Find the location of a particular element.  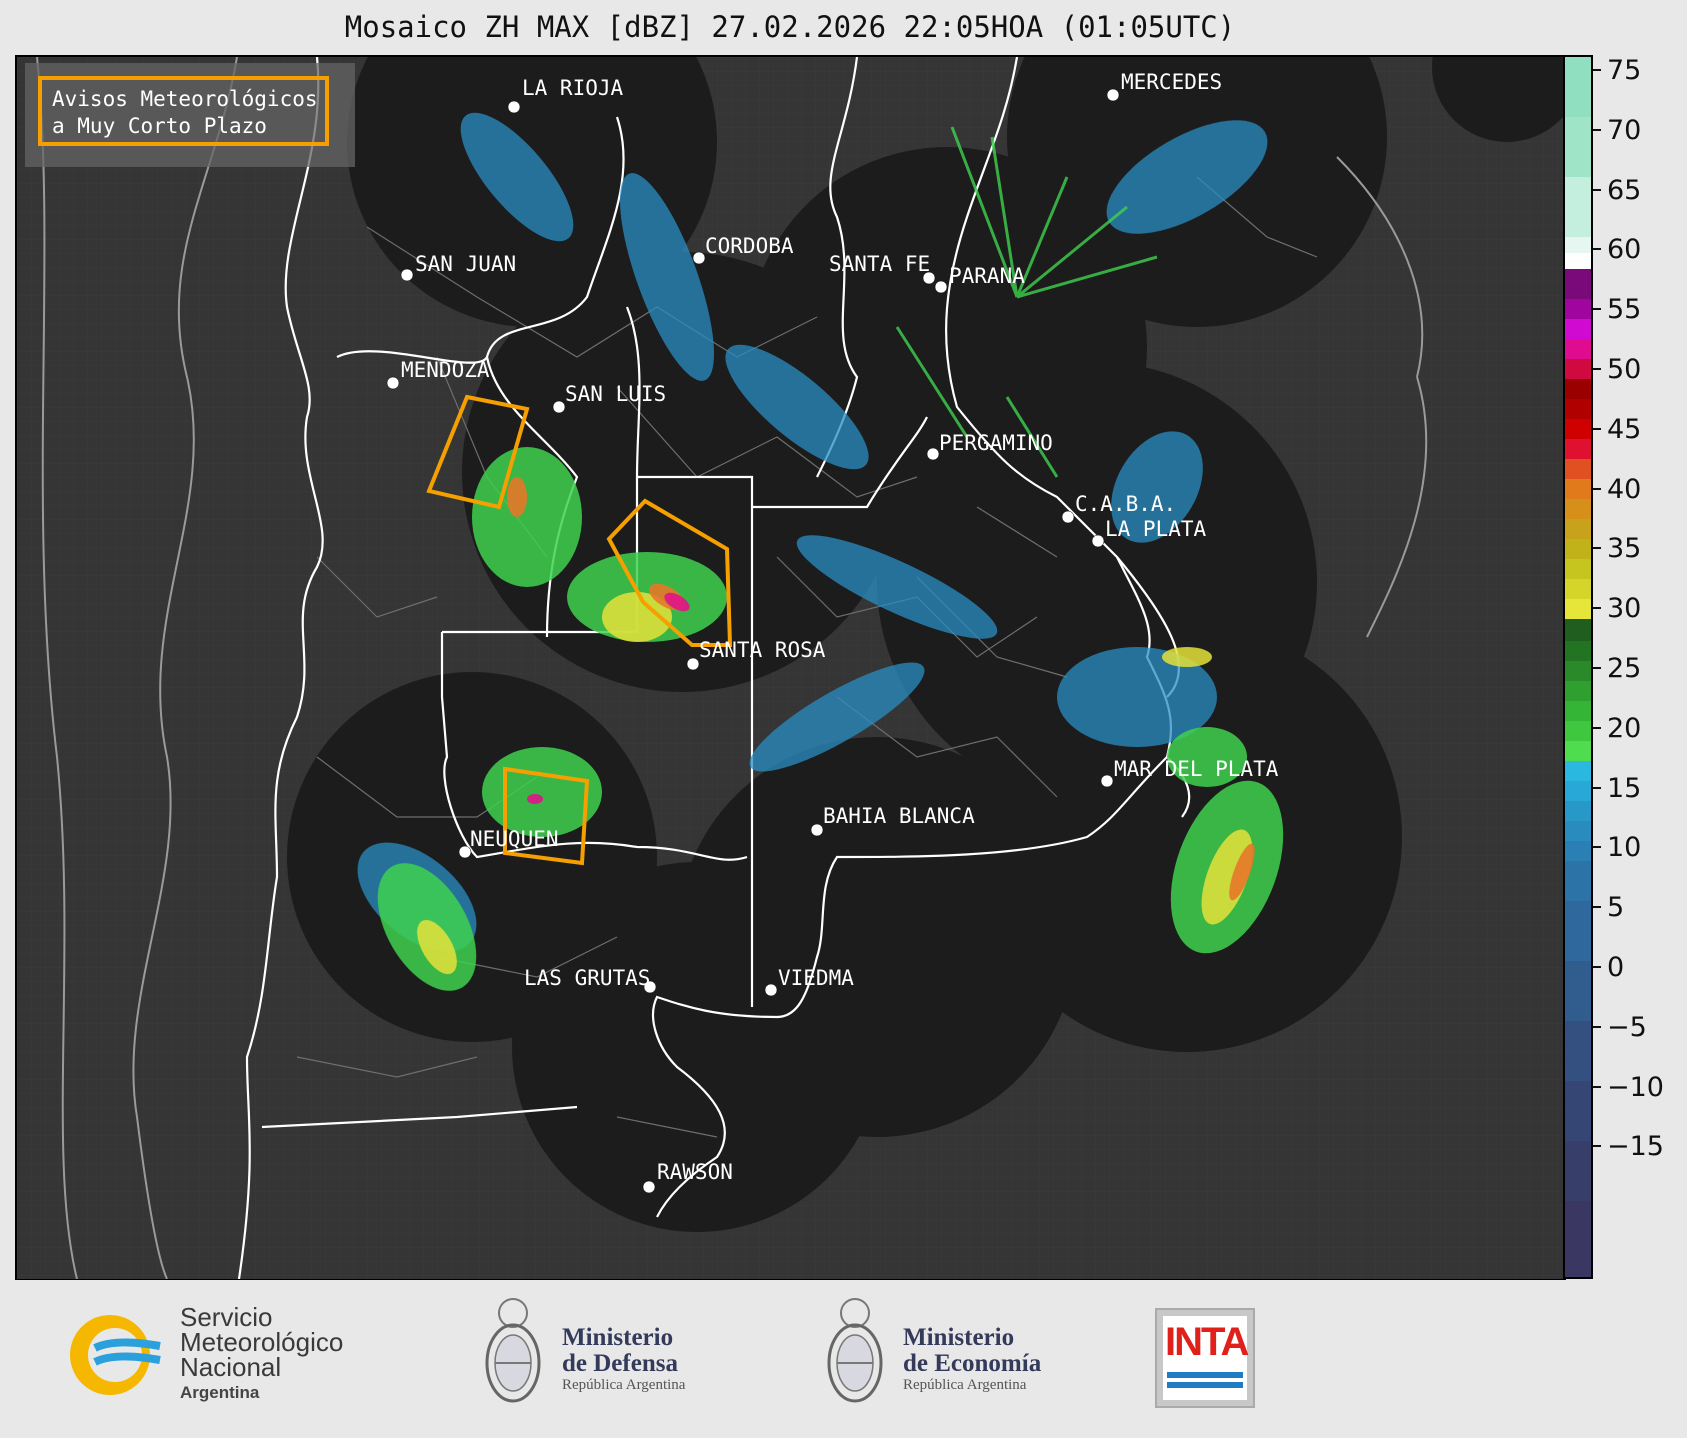

city-label: MERCEDES is located at coordinates (1171, 82).